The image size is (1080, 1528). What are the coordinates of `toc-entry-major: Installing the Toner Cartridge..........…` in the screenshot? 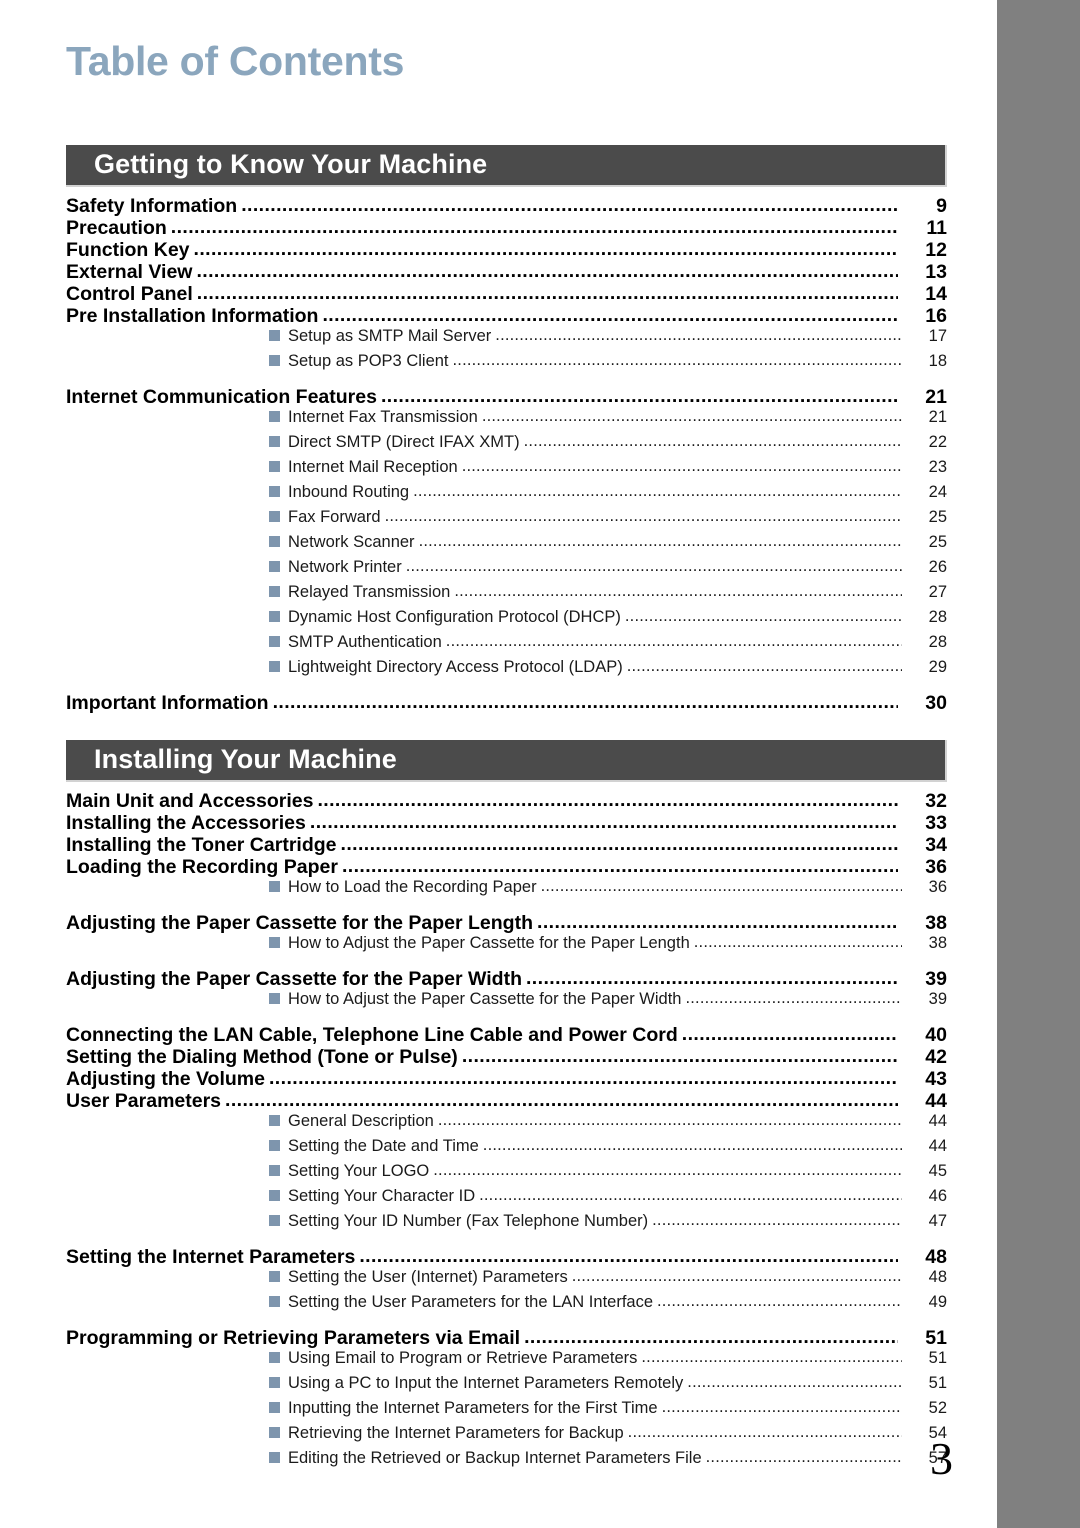 It's located at (506, 844).